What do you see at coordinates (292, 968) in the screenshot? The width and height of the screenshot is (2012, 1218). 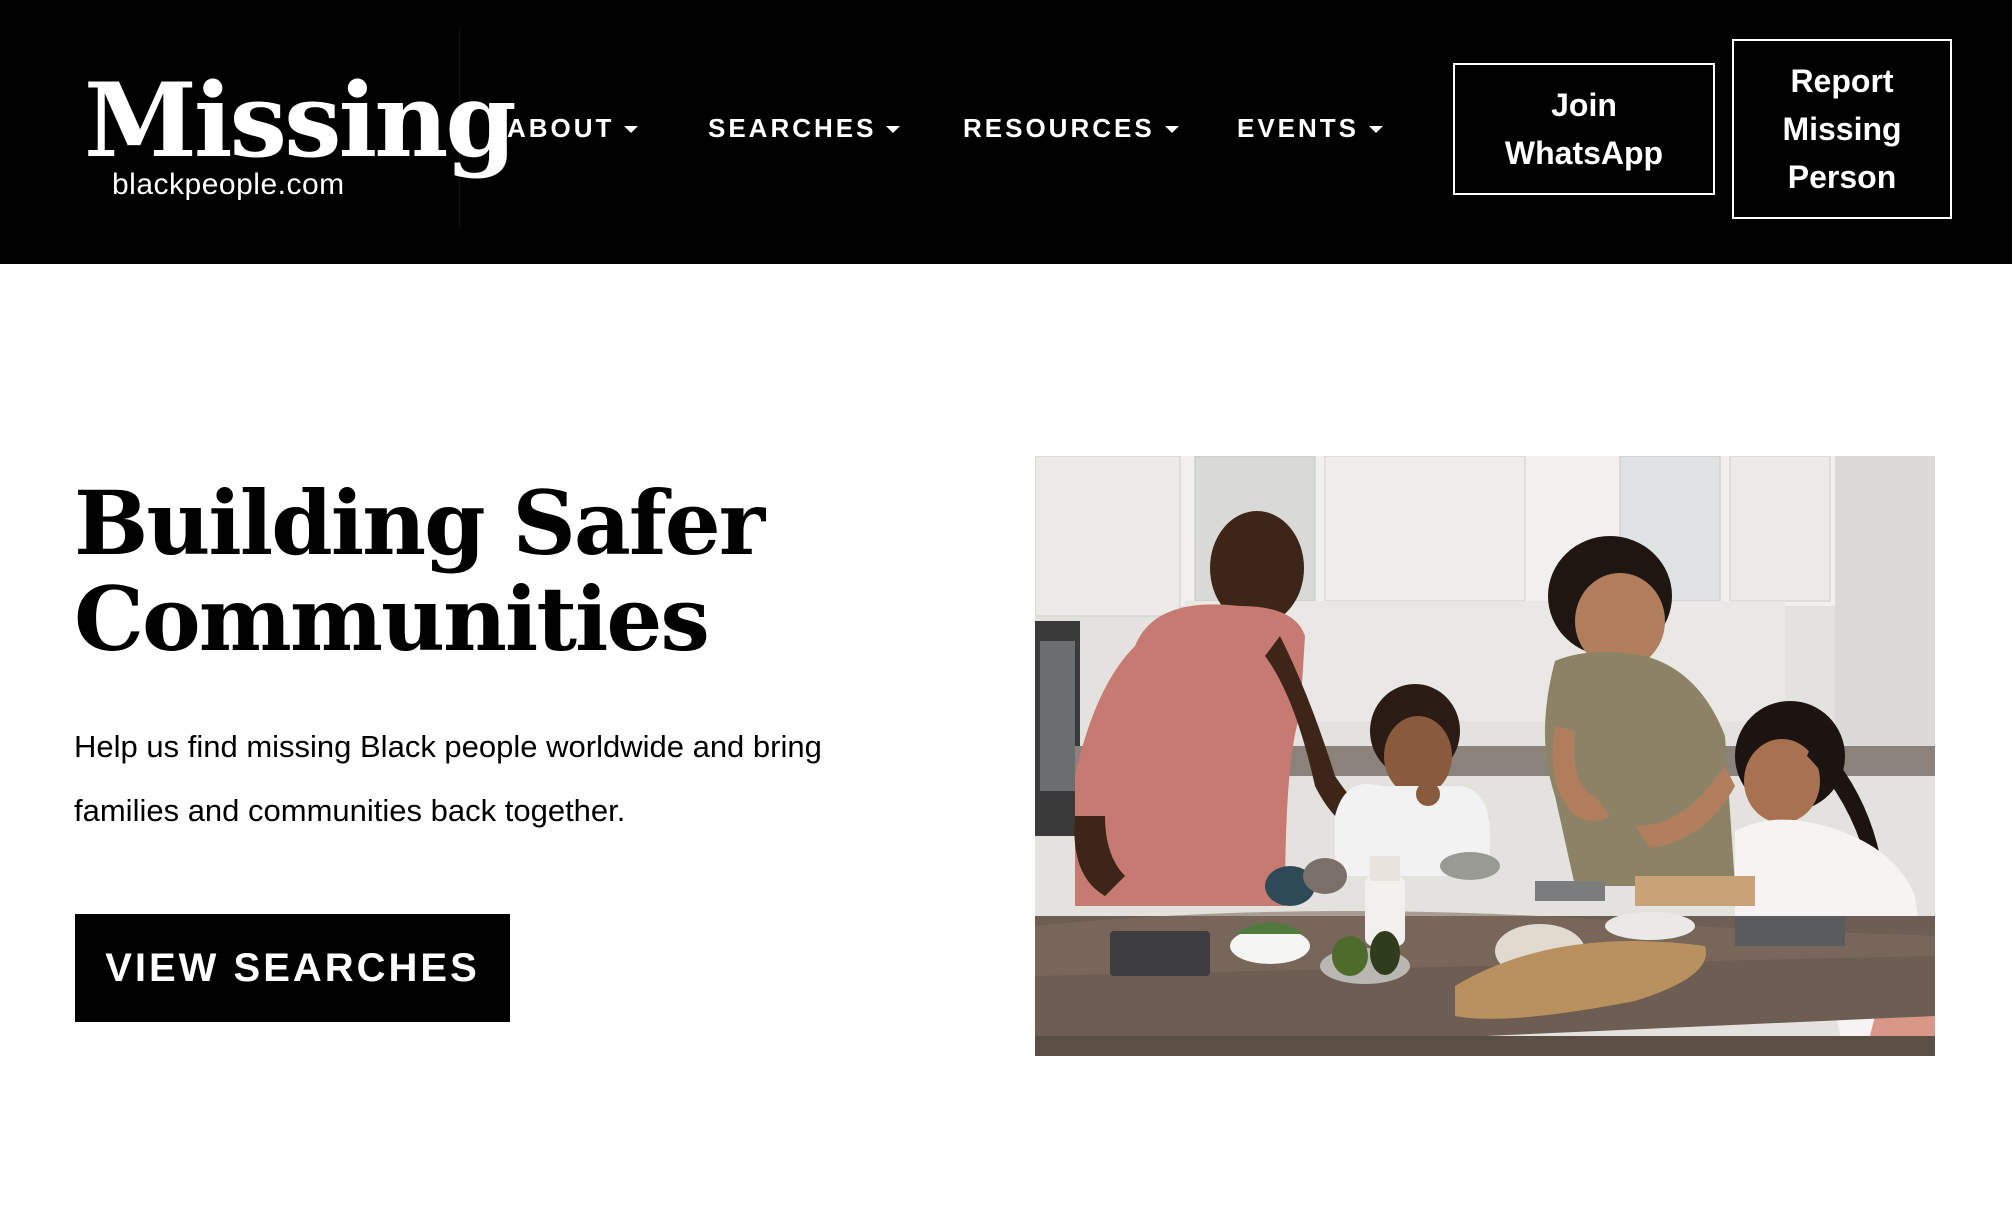 I see `view-searches-button: VIEW SEARCHES` at bounding box center [292, 968].